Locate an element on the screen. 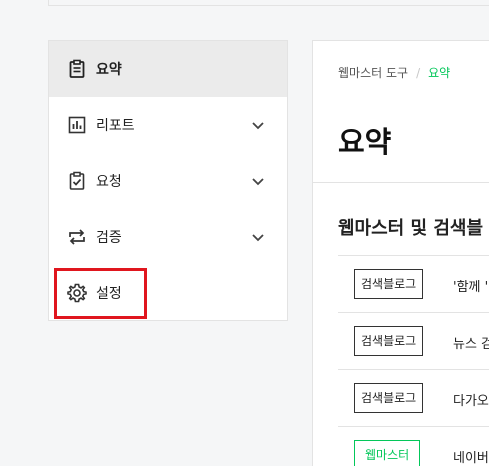 The width and height of the screenshot is (489, 466). category-badge: 웹마스터 is located at coordinates (387, 453).